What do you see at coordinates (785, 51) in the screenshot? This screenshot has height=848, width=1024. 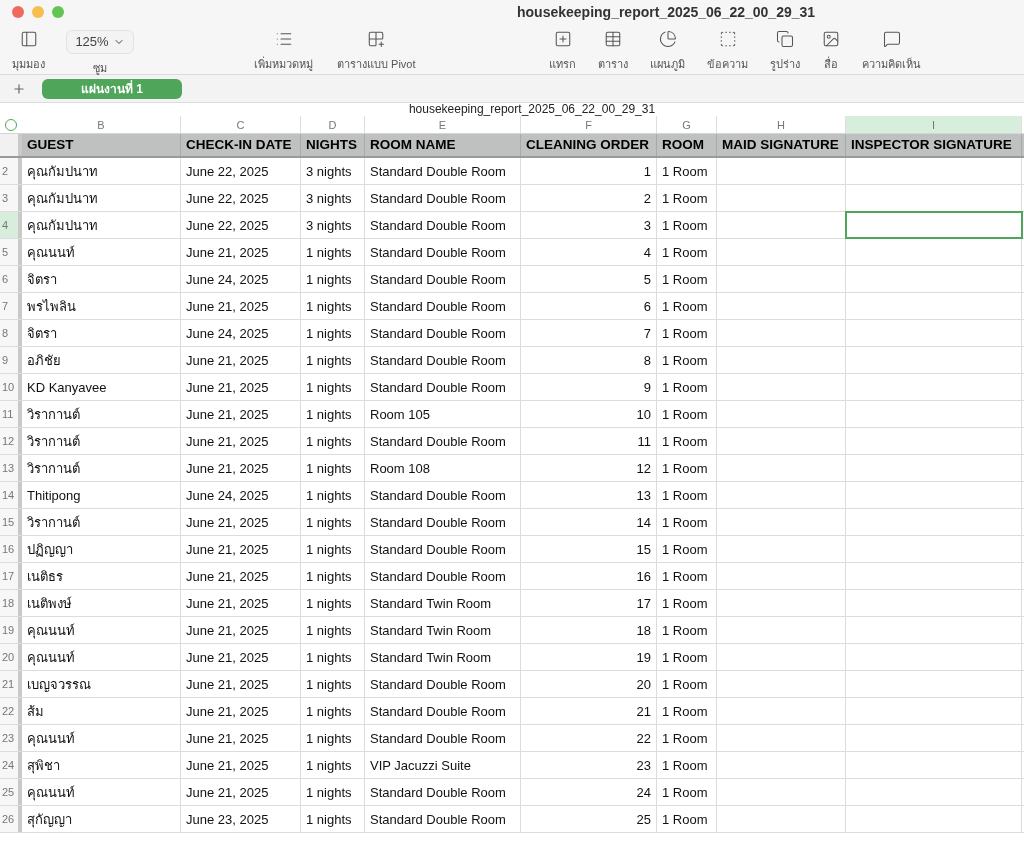 I see `toolbar-button: รูปร่าง` at bounding box center [785, 51].